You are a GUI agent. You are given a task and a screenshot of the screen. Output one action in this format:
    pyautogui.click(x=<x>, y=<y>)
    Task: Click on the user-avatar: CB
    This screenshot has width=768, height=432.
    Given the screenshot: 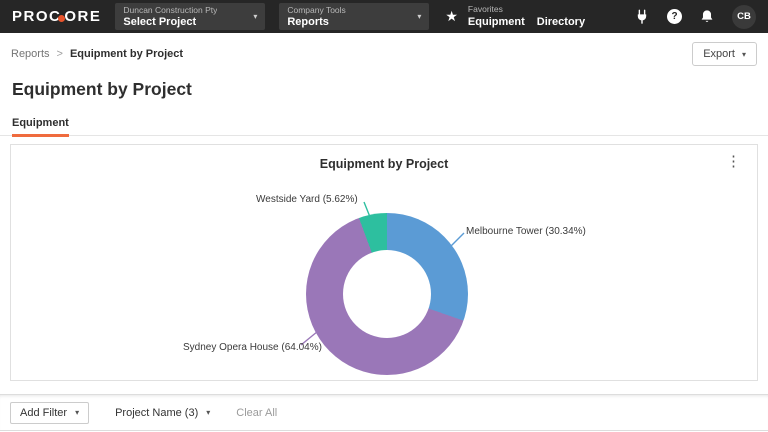 What is the action you would take?
    pyautogui.click(x=744, y=16)
    